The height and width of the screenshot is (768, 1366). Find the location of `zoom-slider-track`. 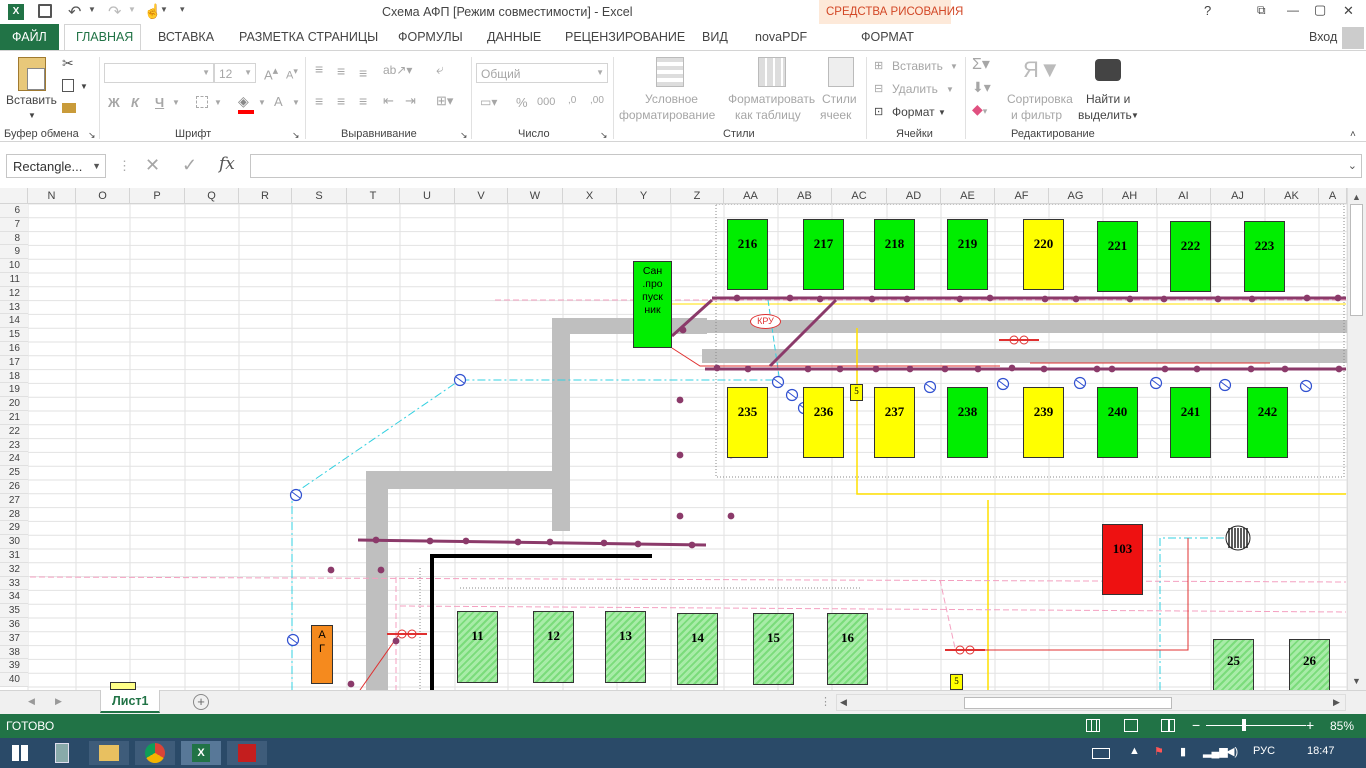

zoom-slider-track is located at coordinates (1256, 725).